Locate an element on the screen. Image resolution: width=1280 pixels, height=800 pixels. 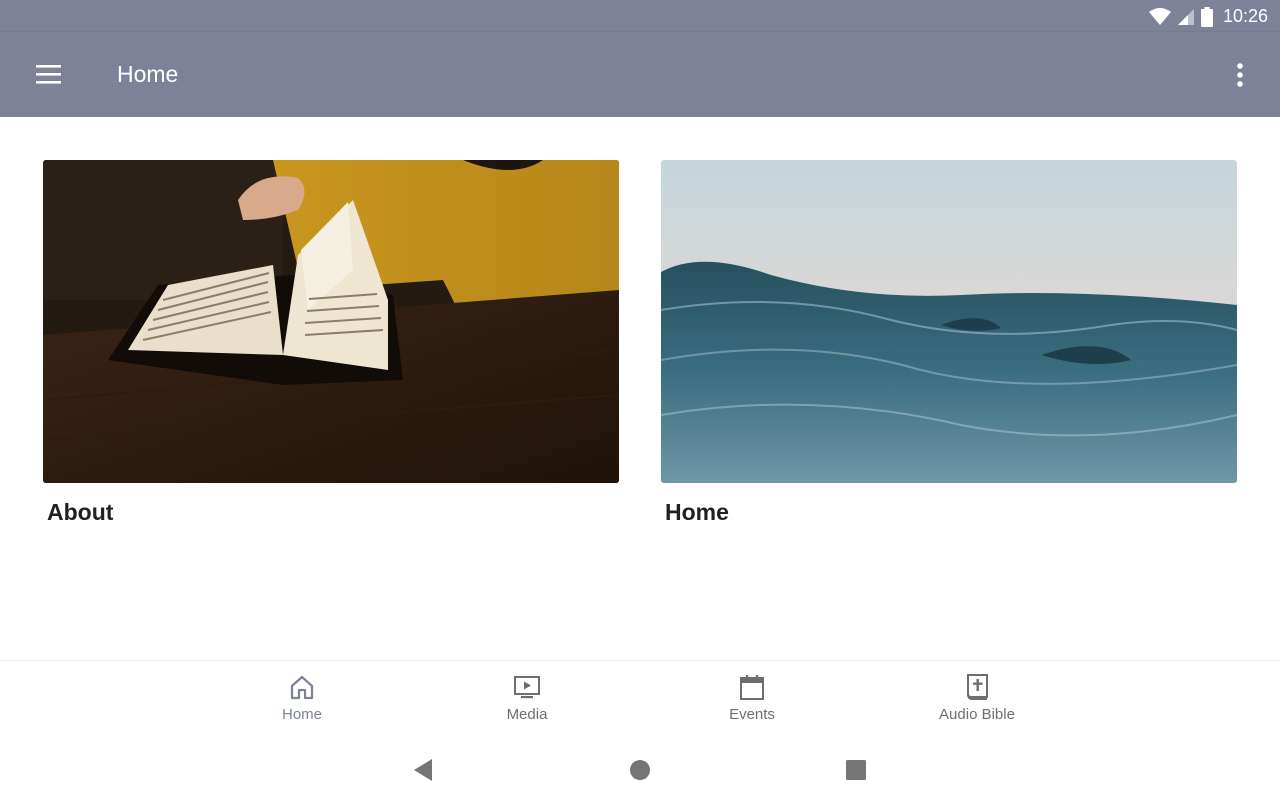
bottom-navigation: Home Media Events Audio Bible is located at coordinates (640, 700).